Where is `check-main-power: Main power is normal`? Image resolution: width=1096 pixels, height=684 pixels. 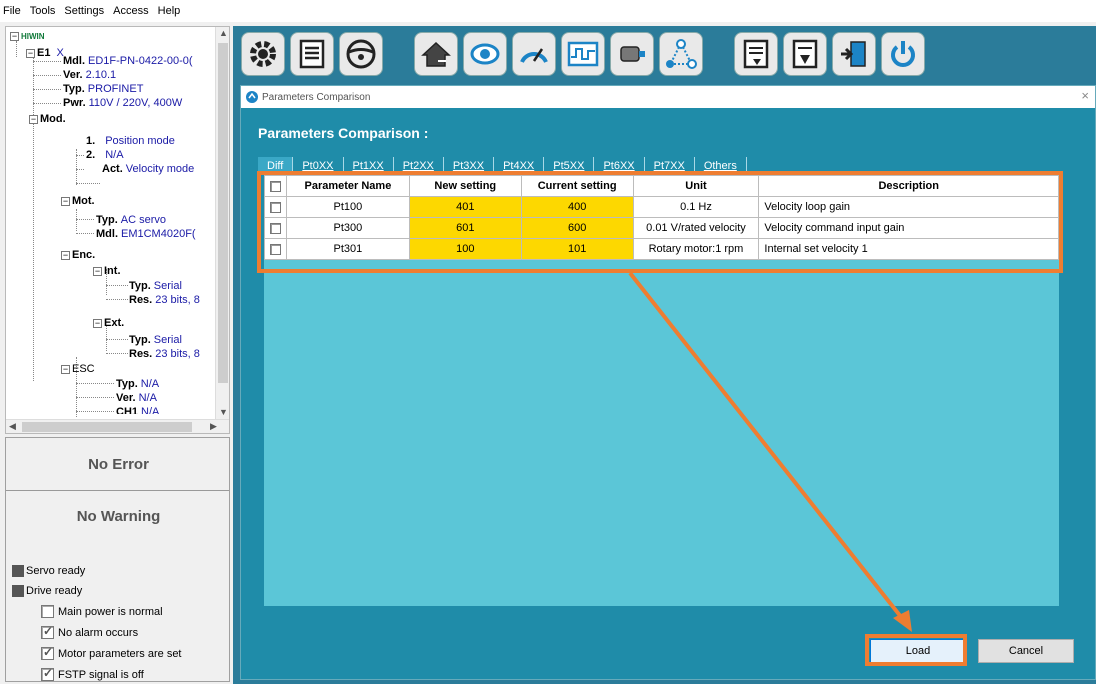
check-main-power: Main power is normal is located at coordinates (102, 611).